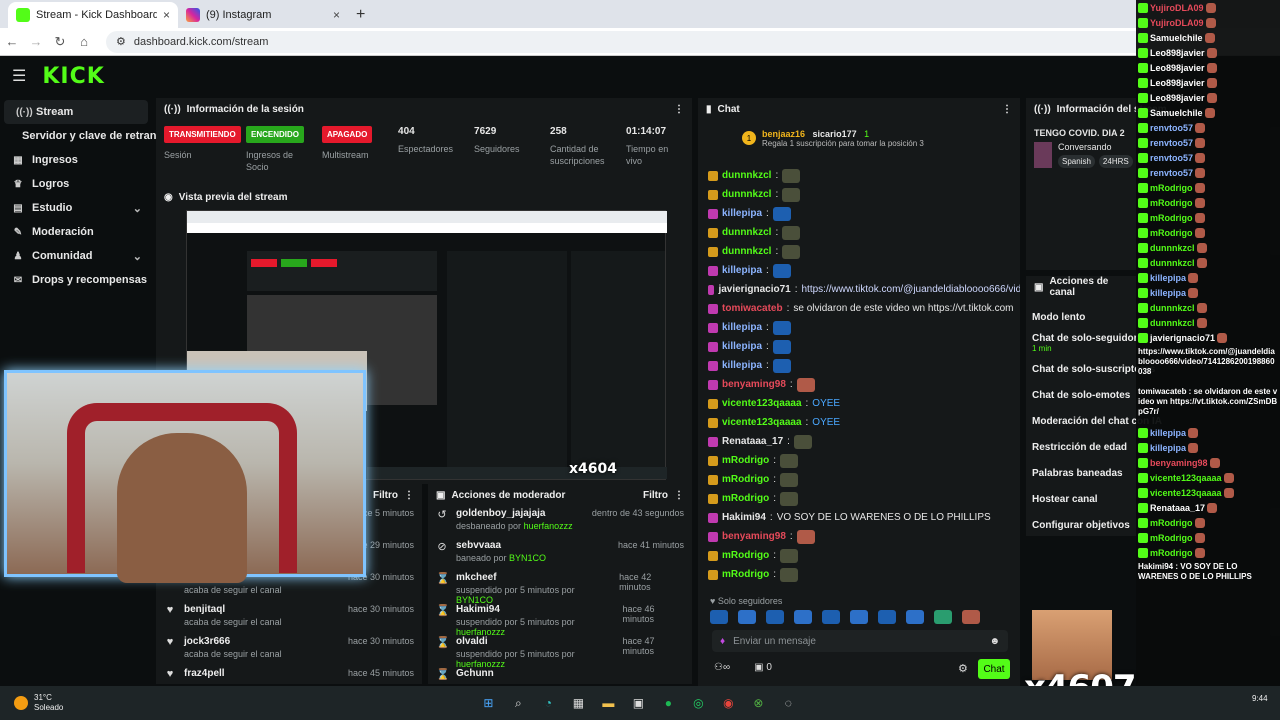  I want to click on chat-username: javierignacio71, so click(754, 289).